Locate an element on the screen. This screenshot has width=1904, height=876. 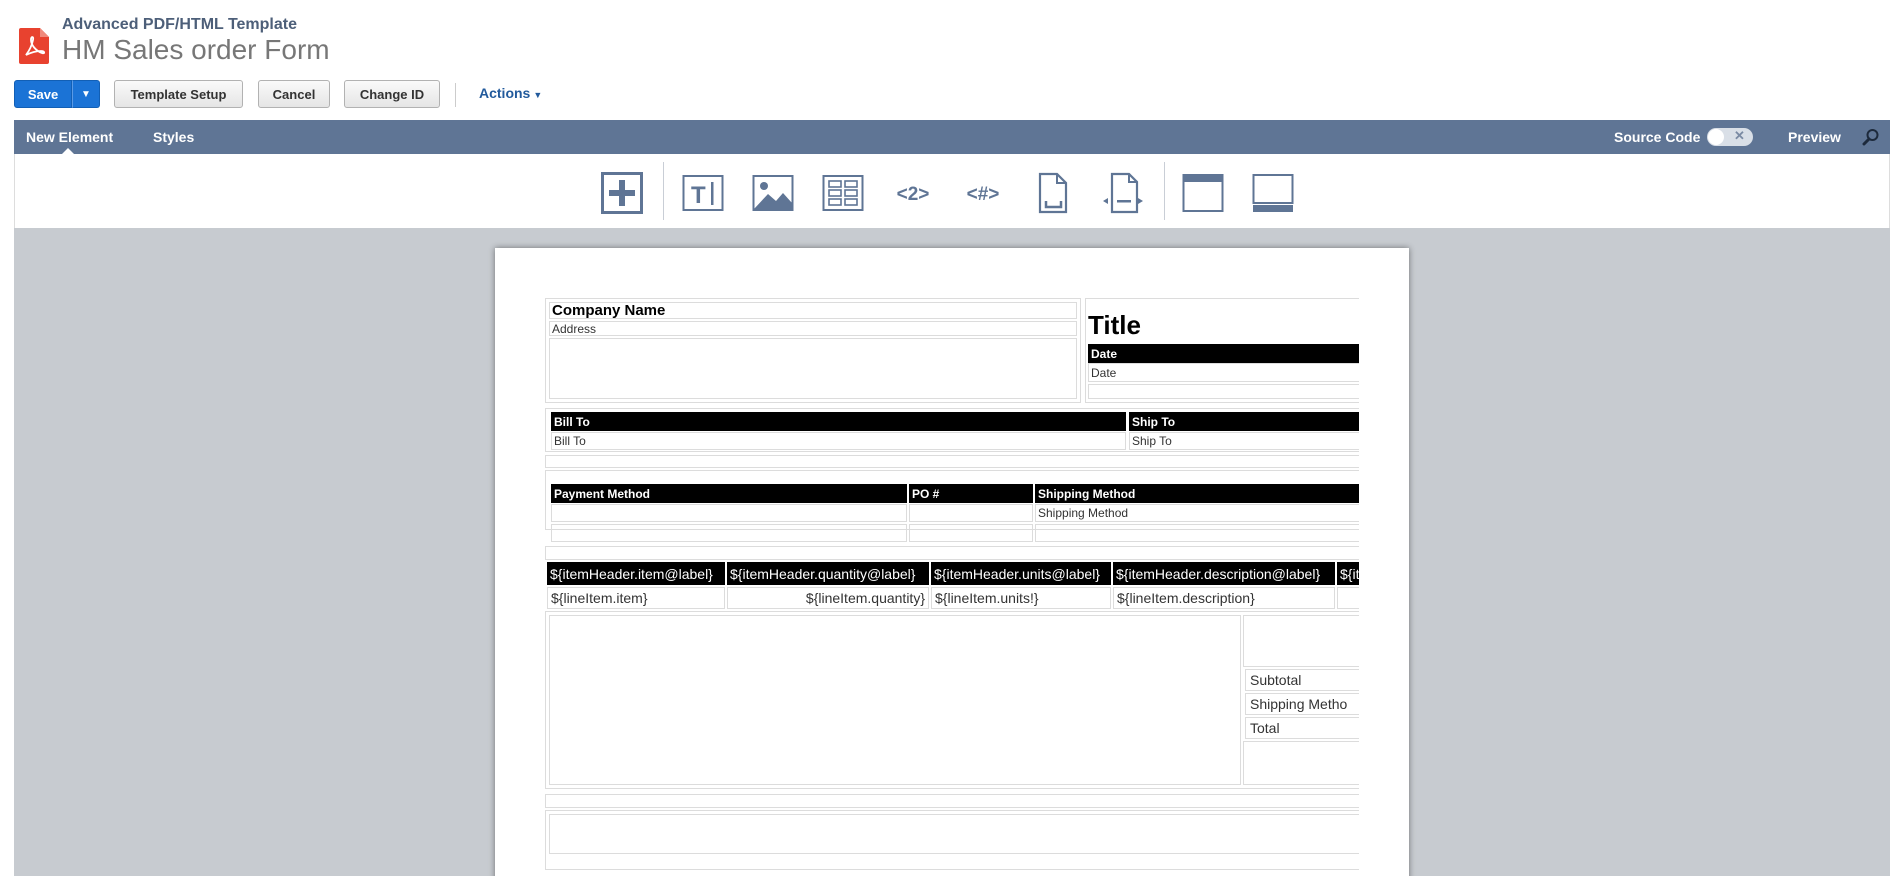
change-id-button: Change ID is located at coordinates (392, 94).